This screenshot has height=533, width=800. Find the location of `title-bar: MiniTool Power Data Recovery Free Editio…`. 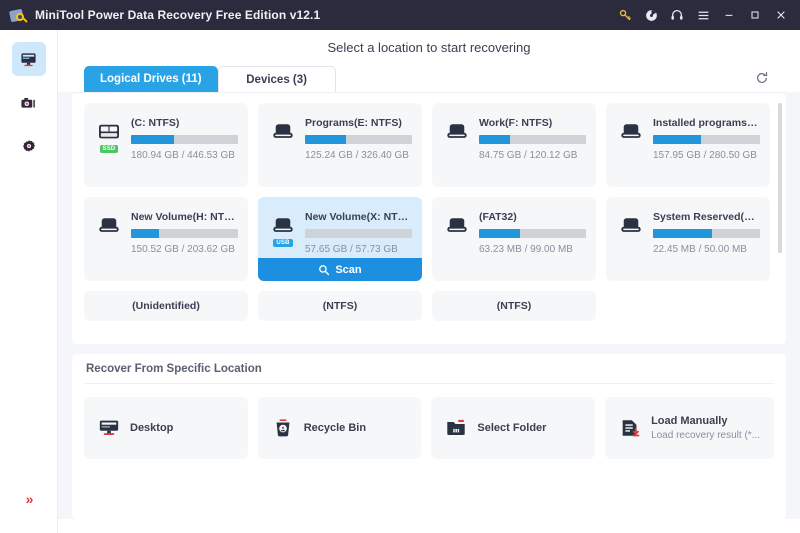

title-bar: MiniTool Power Data Recovery Free Editio… is located at coordinates (400, 15).